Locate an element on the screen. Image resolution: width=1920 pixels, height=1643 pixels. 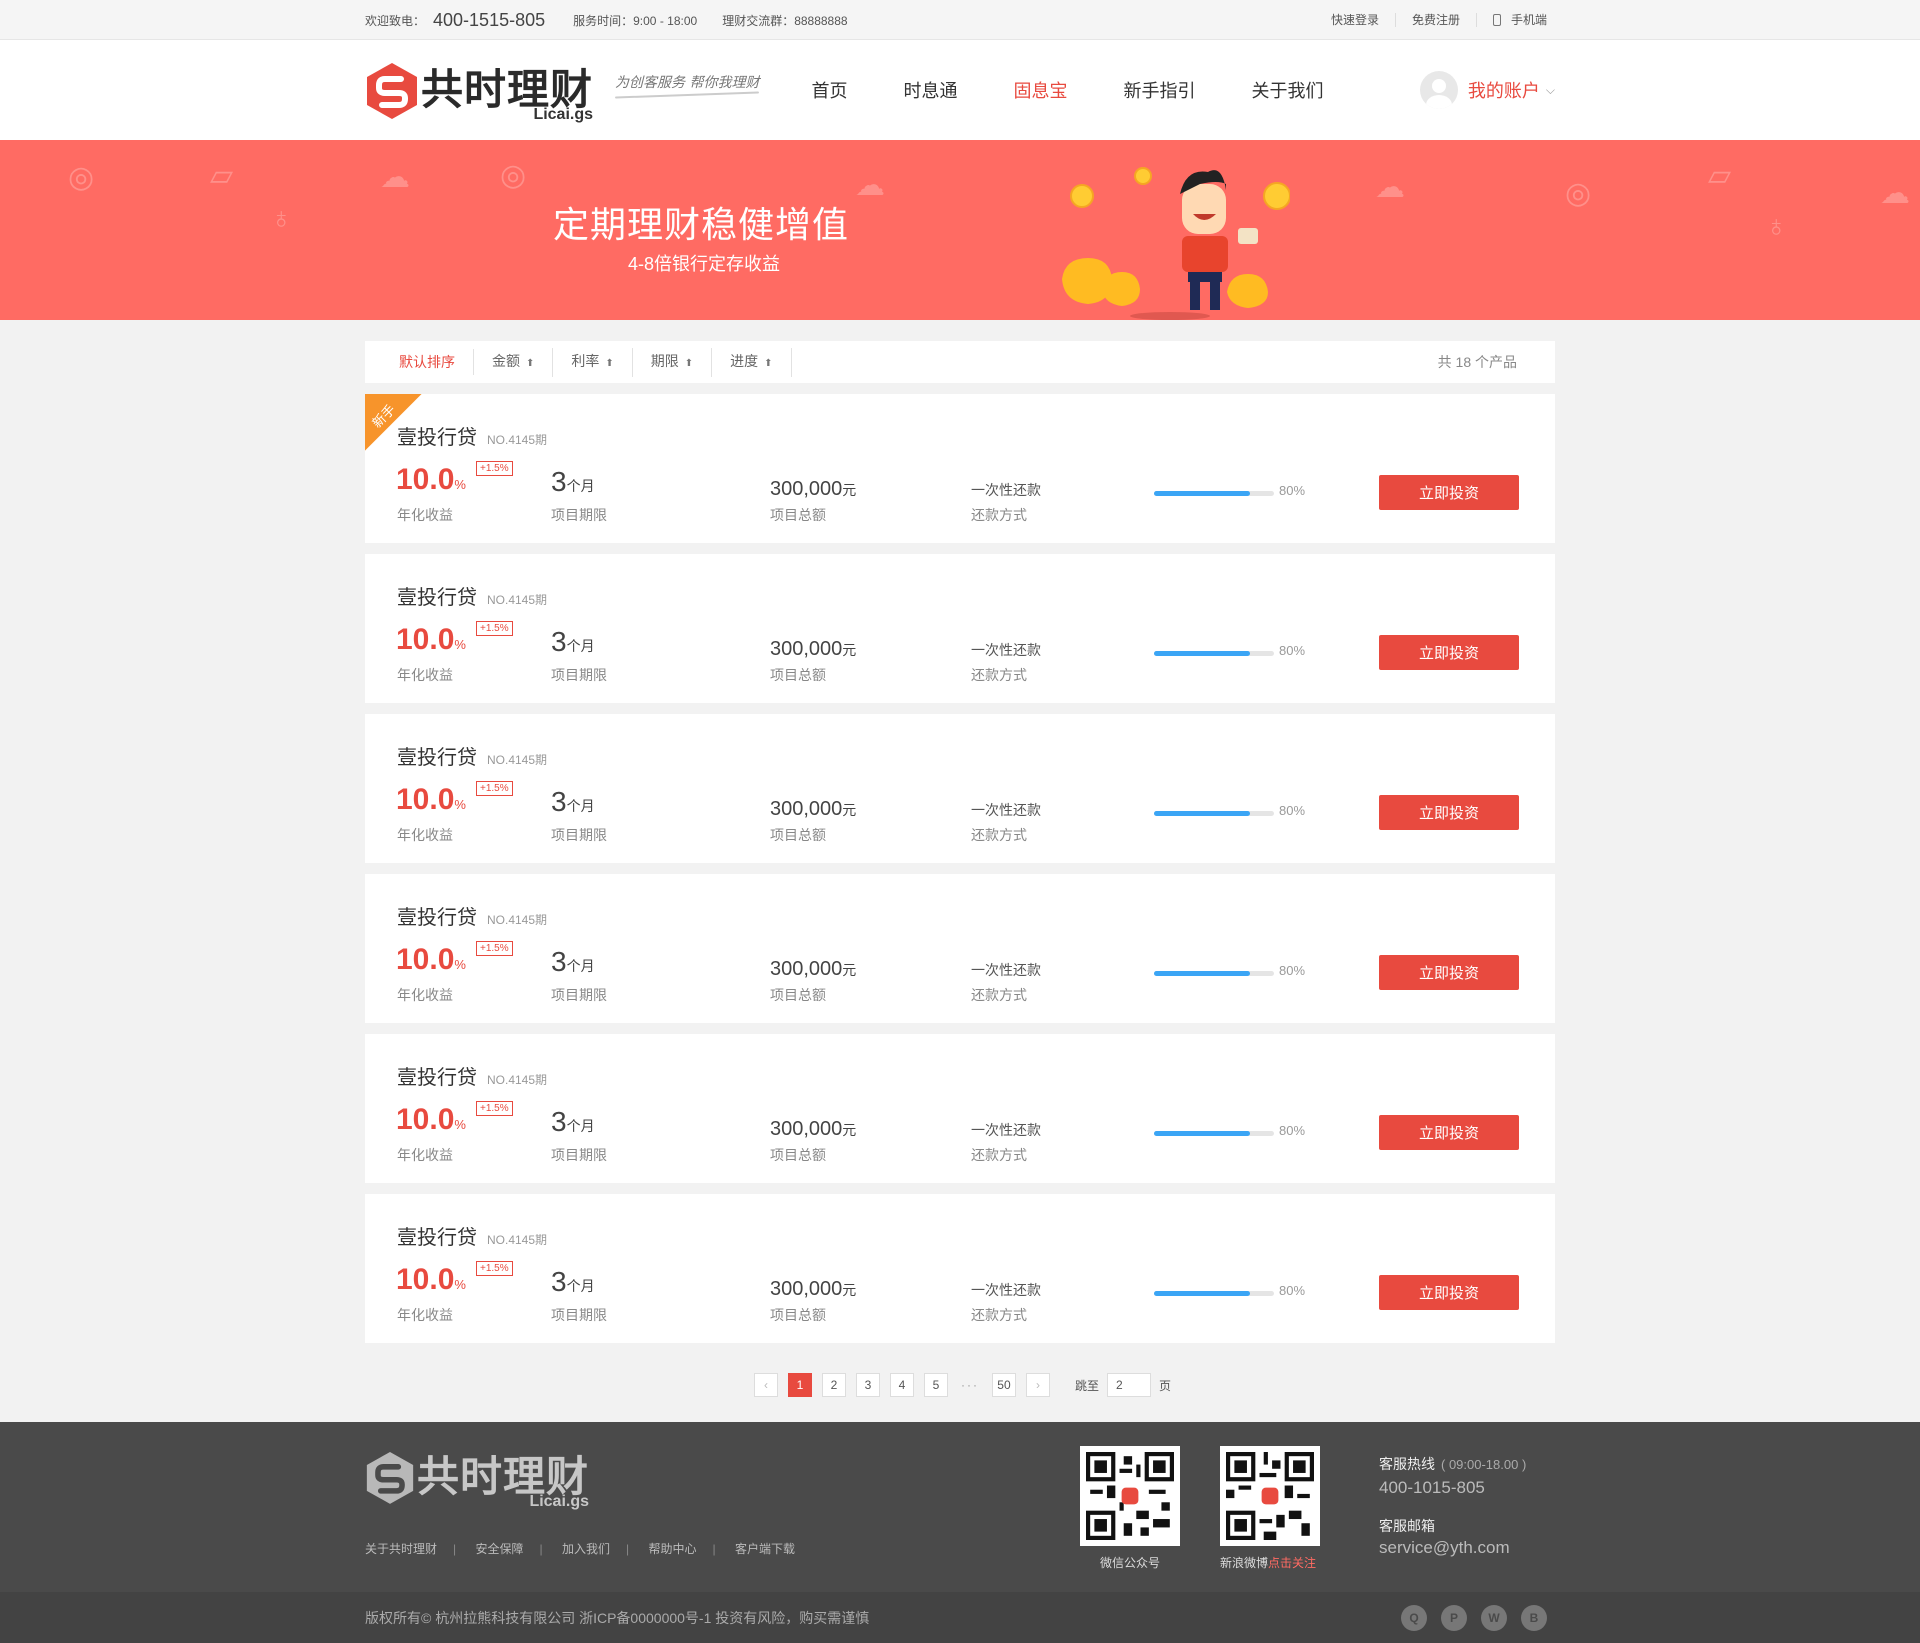
cloud-decoration-icon: ☁ is located at coordinates (870, 185).